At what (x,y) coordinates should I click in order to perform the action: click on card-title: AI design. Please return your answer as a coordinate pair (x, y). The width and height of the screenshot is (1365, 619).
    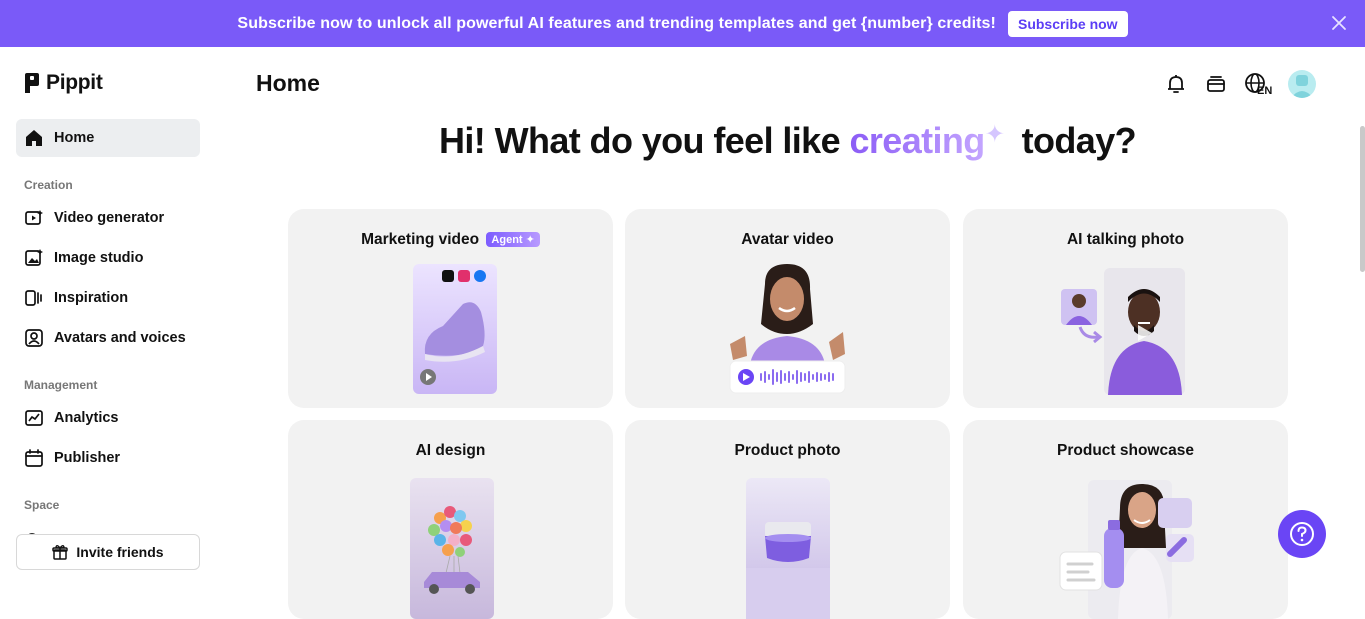
    Looking at the image, I should click on (450, 450).